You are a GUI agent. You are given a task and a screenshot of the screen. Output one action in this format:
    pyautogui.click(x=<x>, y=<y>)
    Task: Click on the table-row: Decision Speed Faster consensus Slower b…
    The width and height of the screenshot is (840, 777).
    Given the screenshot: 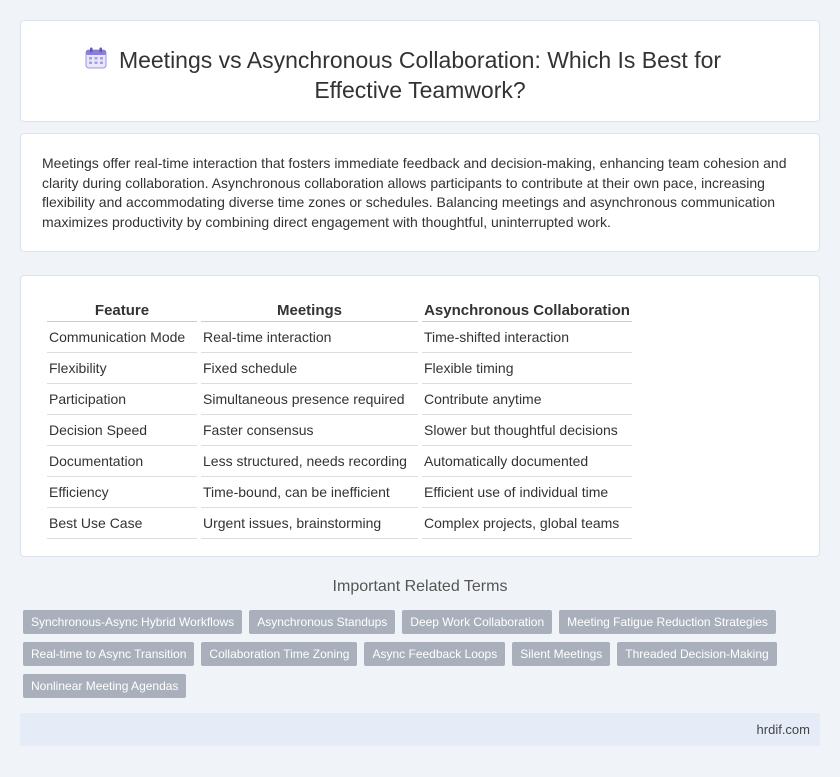 What is the action you would take?
    pyautogui.click(x=339, y=430)
    